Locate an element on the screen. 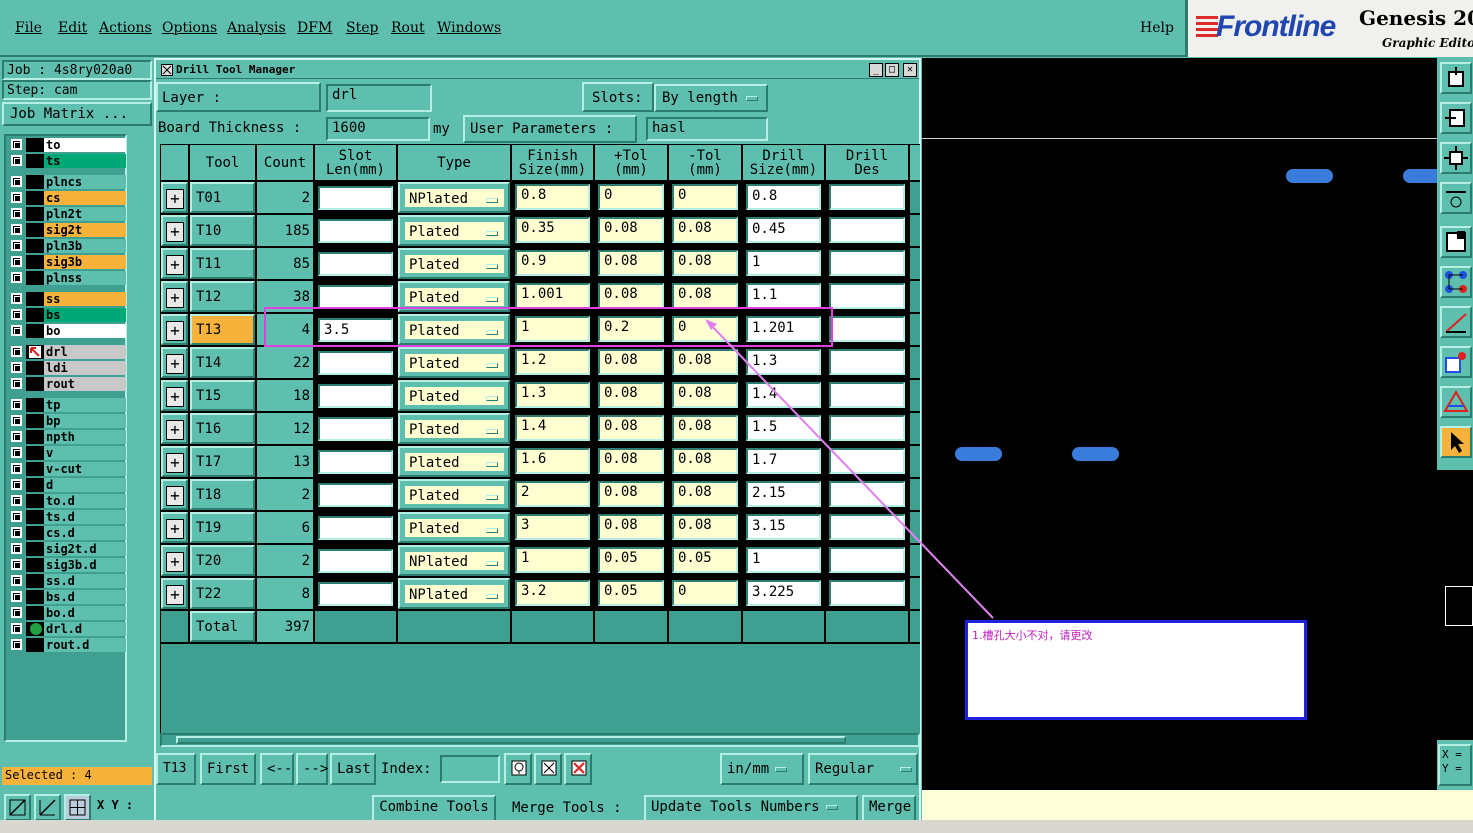  combine-tools-button: Combine Tools is located at coordinates (434, 809).